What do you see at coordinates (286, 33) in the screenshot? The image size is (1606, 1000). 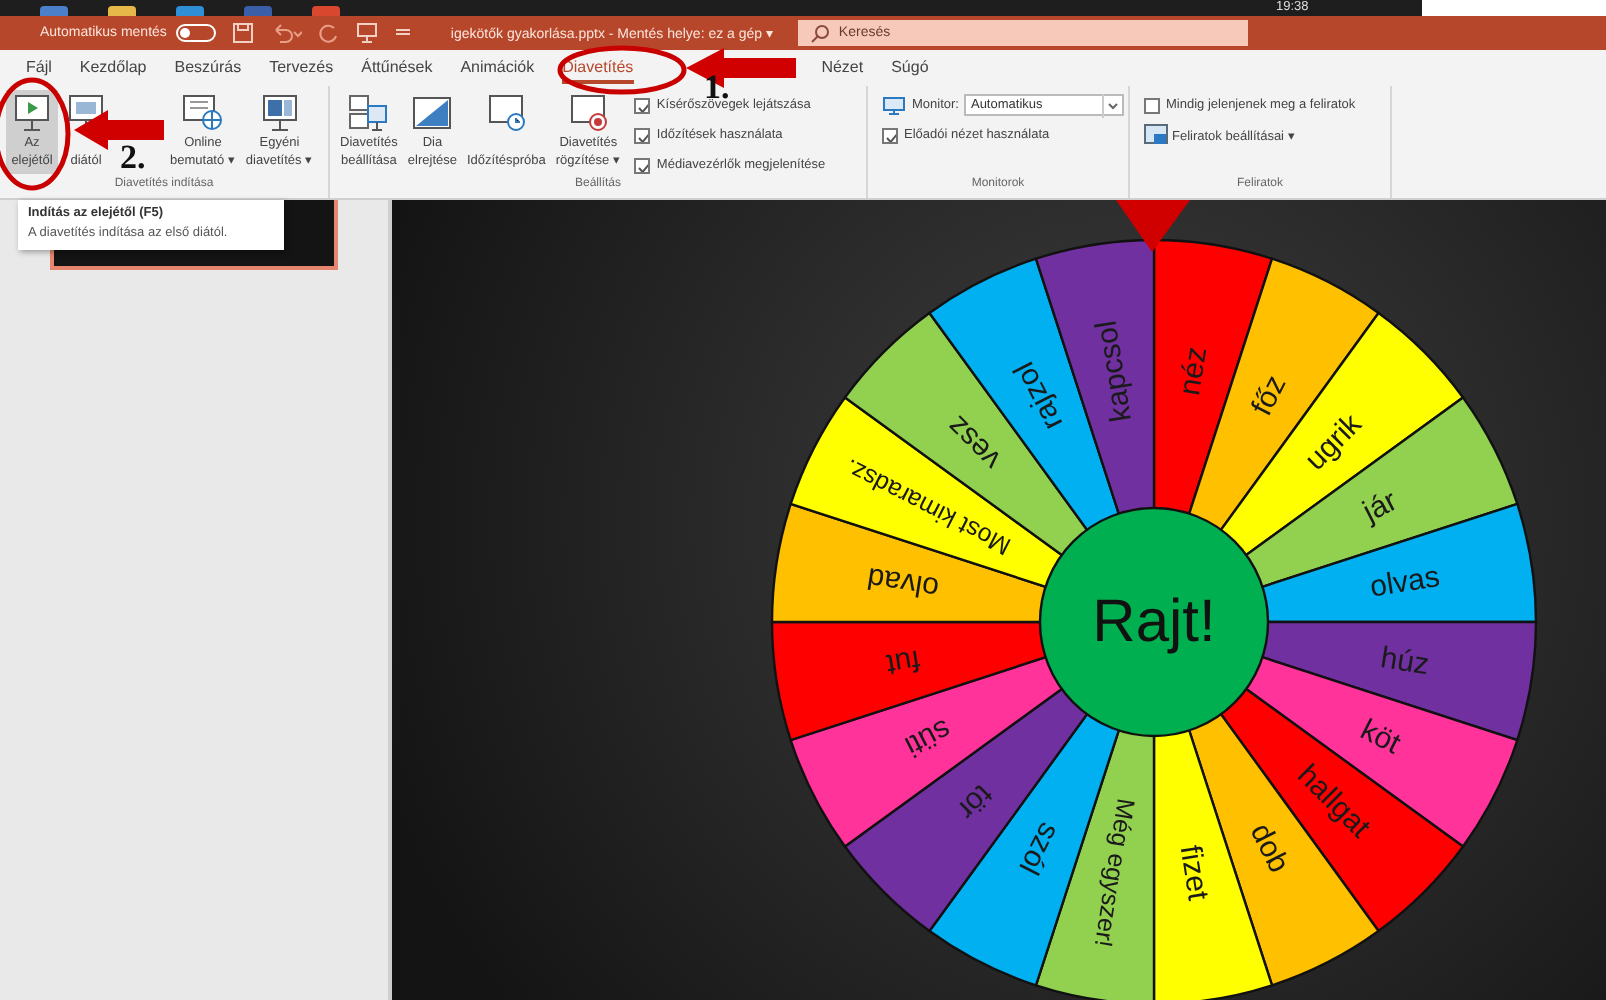 I see `undo-icon` at bounding box center [286, 33].